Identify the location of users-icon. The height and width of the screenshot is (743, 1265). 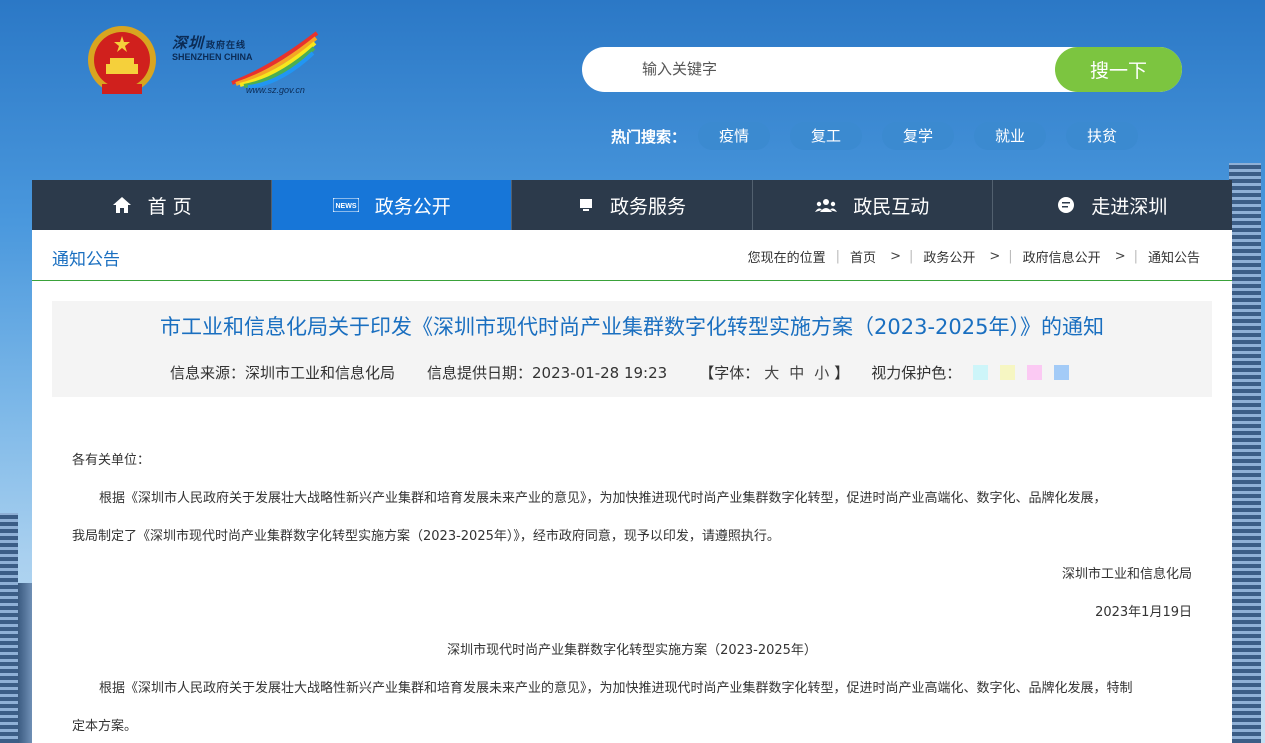
(826, 205).